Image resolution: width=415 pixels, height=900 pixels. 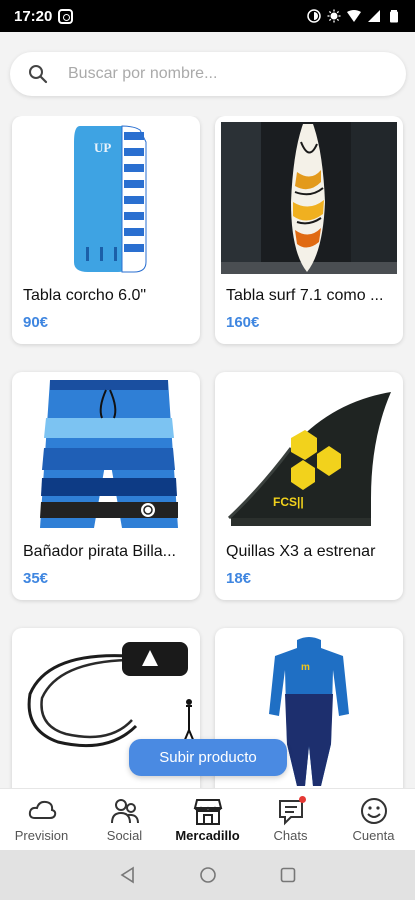 What do you see at coordinates (302, 799) in the screenshot?
I see `notification-dot` at bounding box center [302, 799].